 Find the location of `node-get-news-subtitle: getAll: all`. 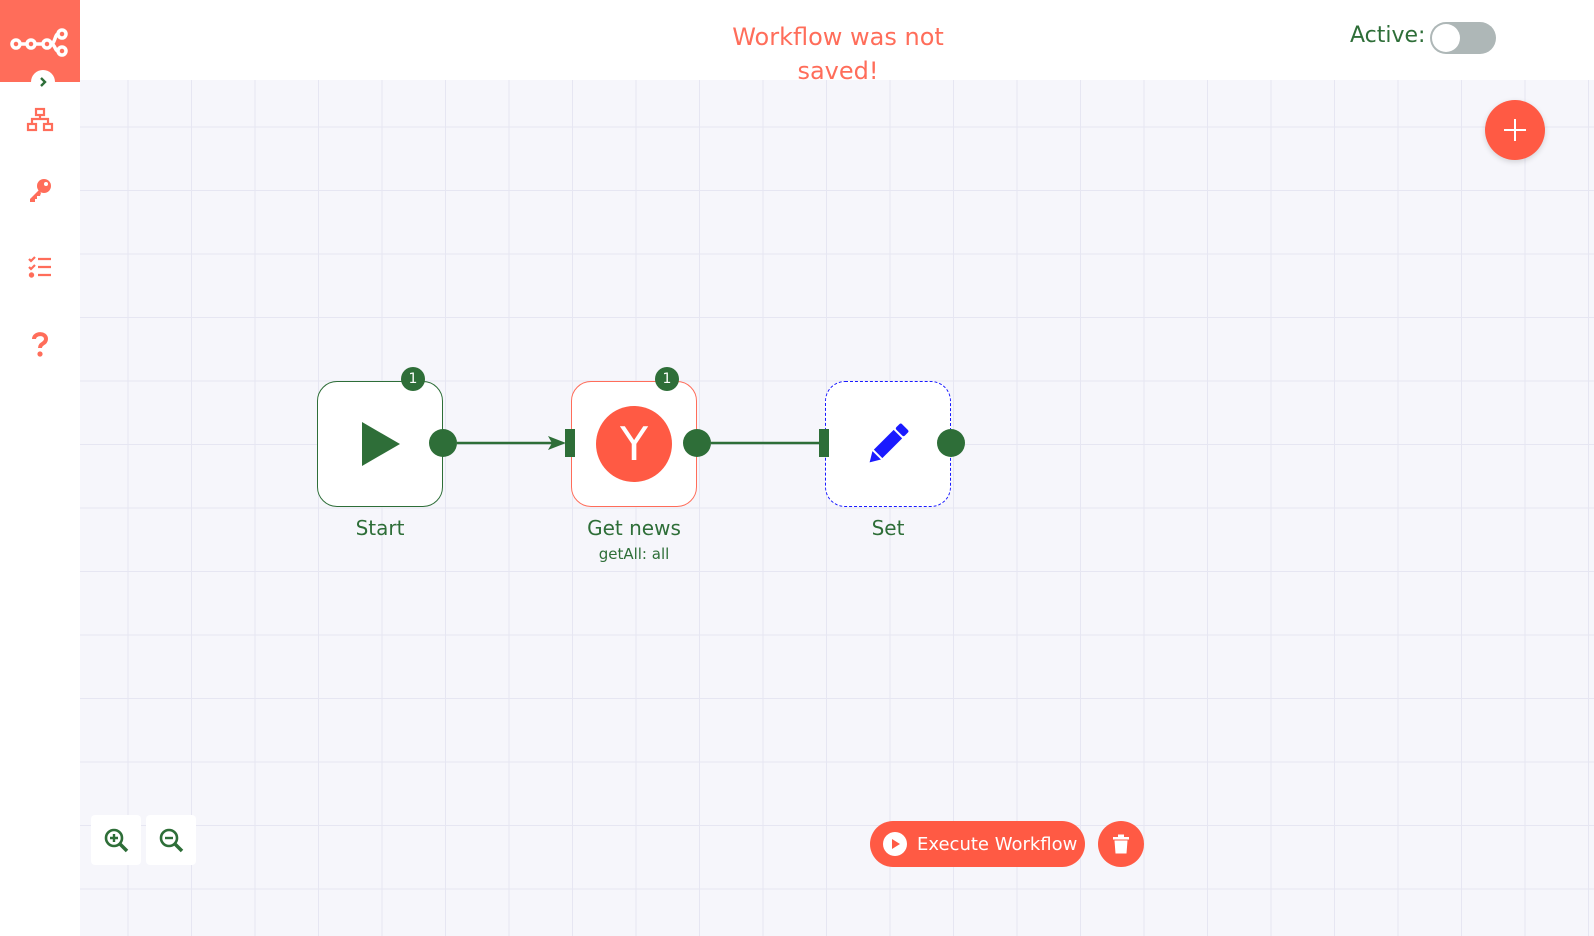

node-get-news-subtitle: getAll: all is located at coordinates (634, 554).